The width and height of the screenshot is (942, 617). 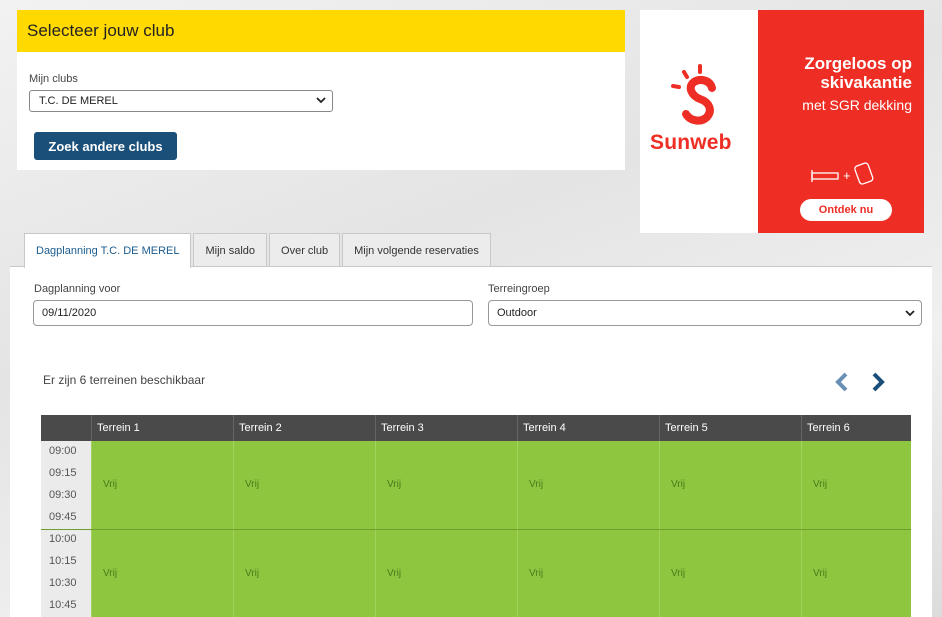 What do you see at coordinates (63, 517) in the screenshot?
I see `time-label: 09:45` at bounding box center [63, 517].